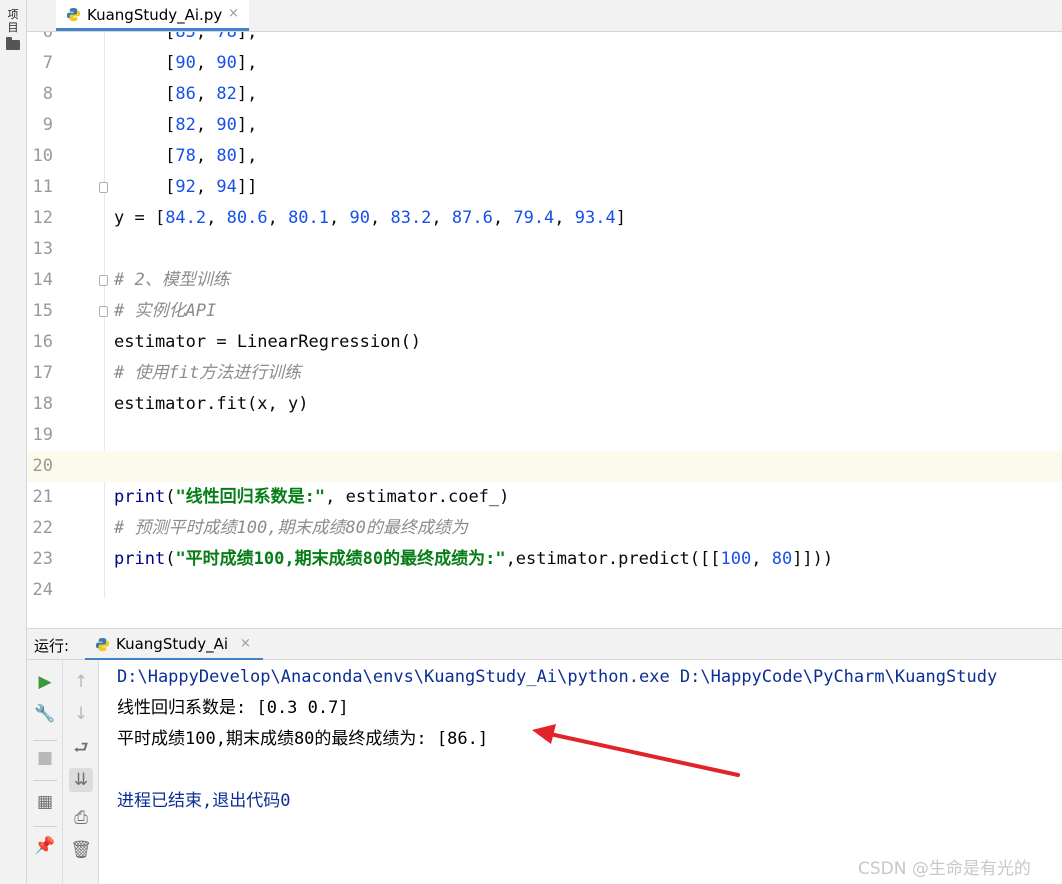 This screenshot has width=1062, height=884. I want to click on line-number: 23, so click(42, 559).